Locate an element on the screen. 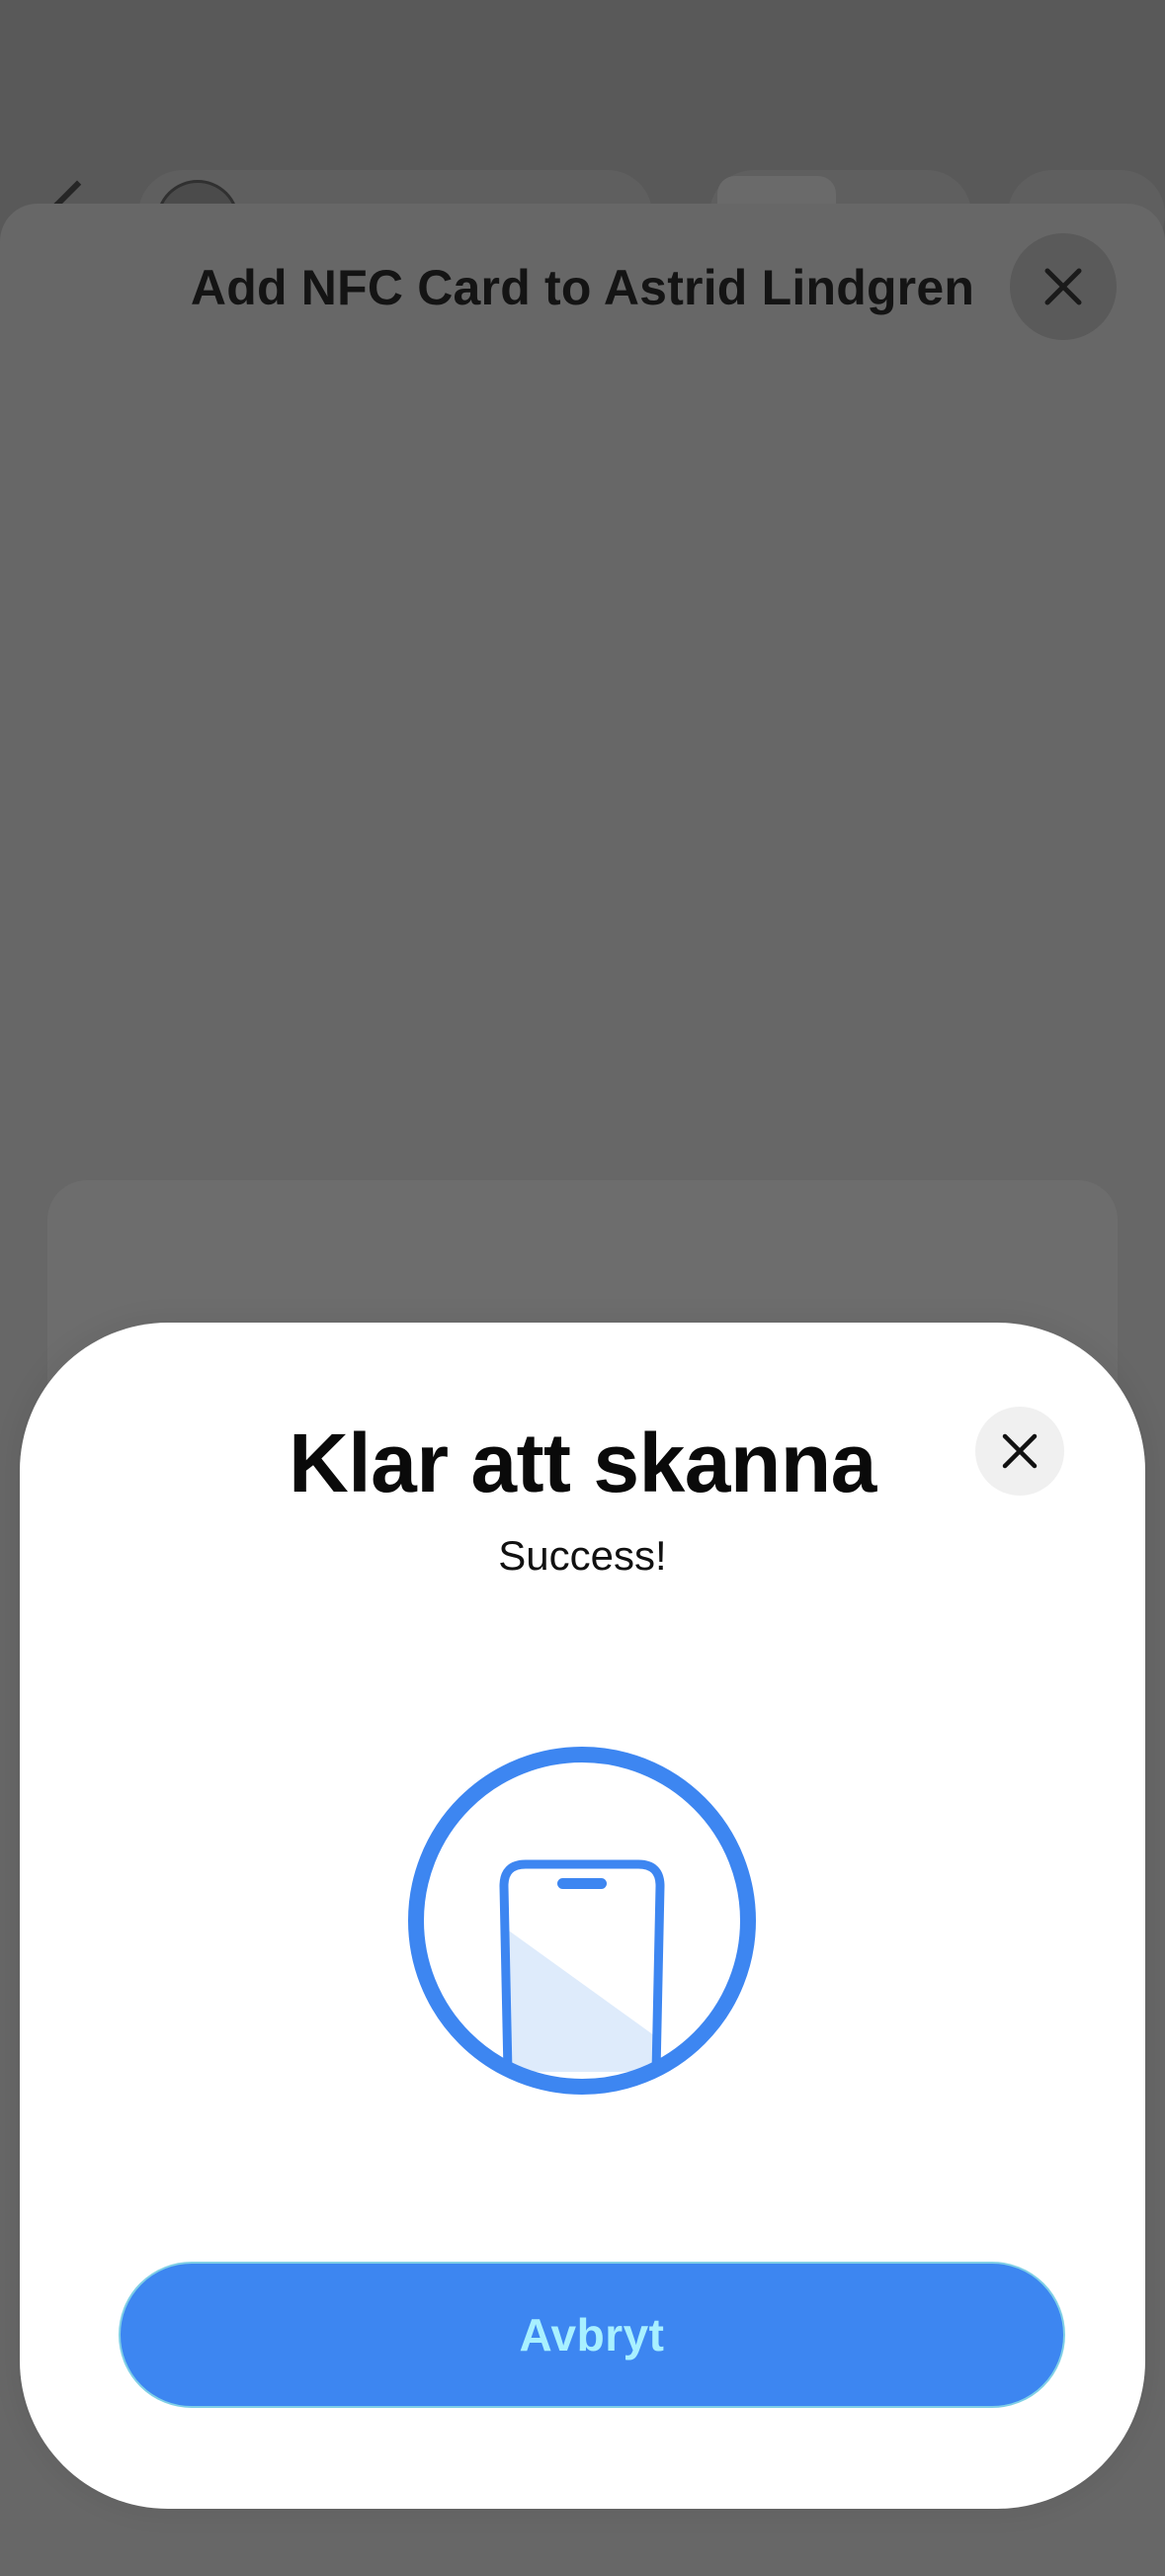  background-toolbar is located at coordinates (582, 131).